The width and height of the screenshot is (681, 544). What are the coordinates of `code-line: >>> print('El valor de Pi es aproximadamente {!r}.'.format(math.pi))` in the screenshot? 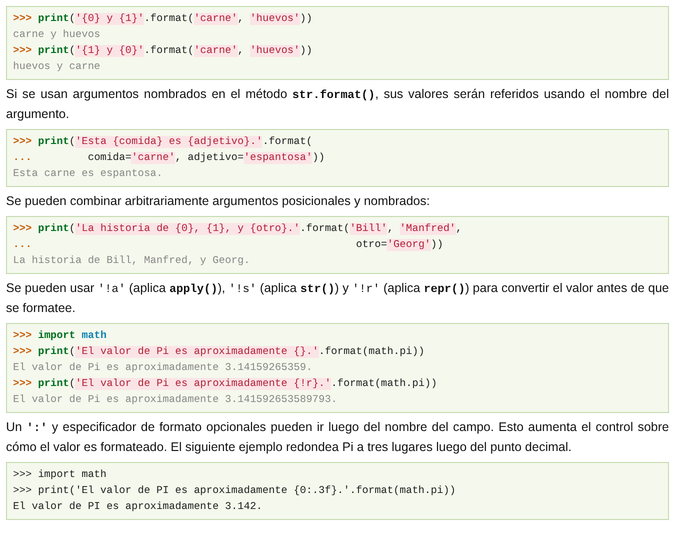 It's located at (225, 384).